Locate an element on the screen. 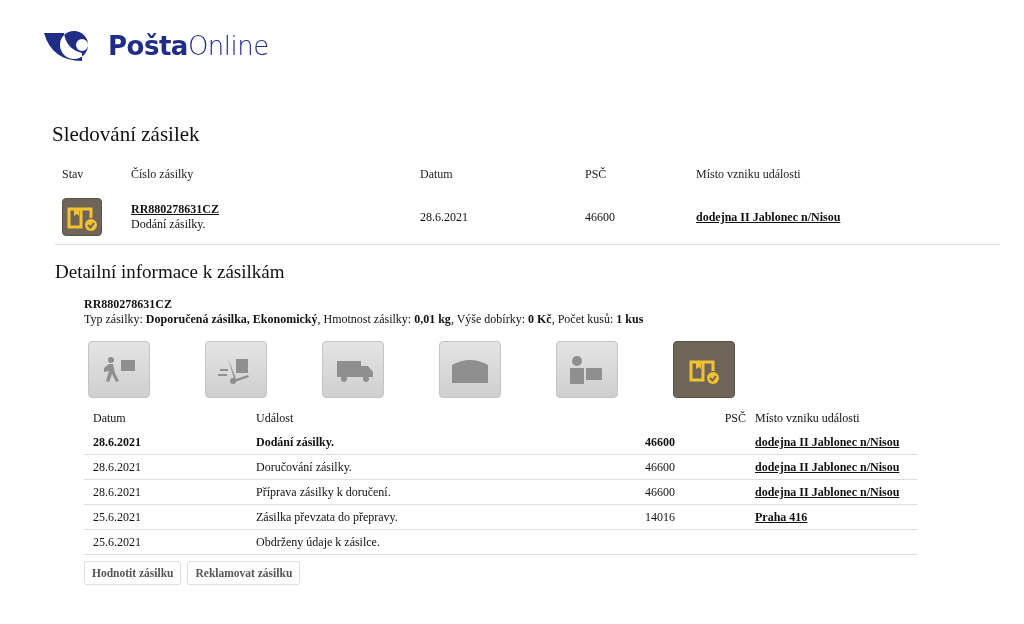 This screenshot has width=1024, height=624. logo-text: PoštaOnline is located at coordinates (188, 46).